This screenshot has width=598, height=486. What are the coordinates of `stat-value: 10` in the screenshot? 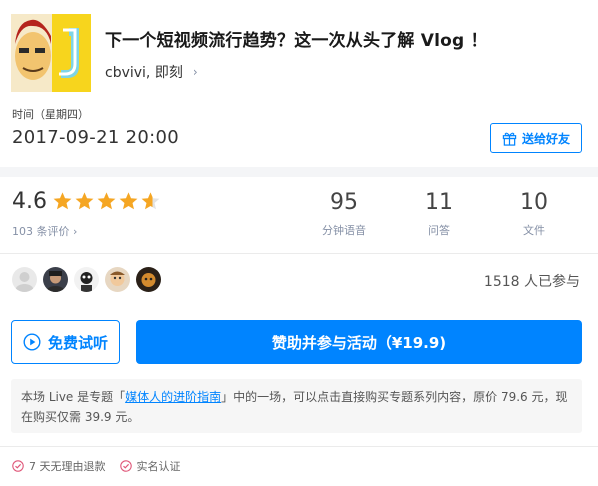 It's located at (534, 202).